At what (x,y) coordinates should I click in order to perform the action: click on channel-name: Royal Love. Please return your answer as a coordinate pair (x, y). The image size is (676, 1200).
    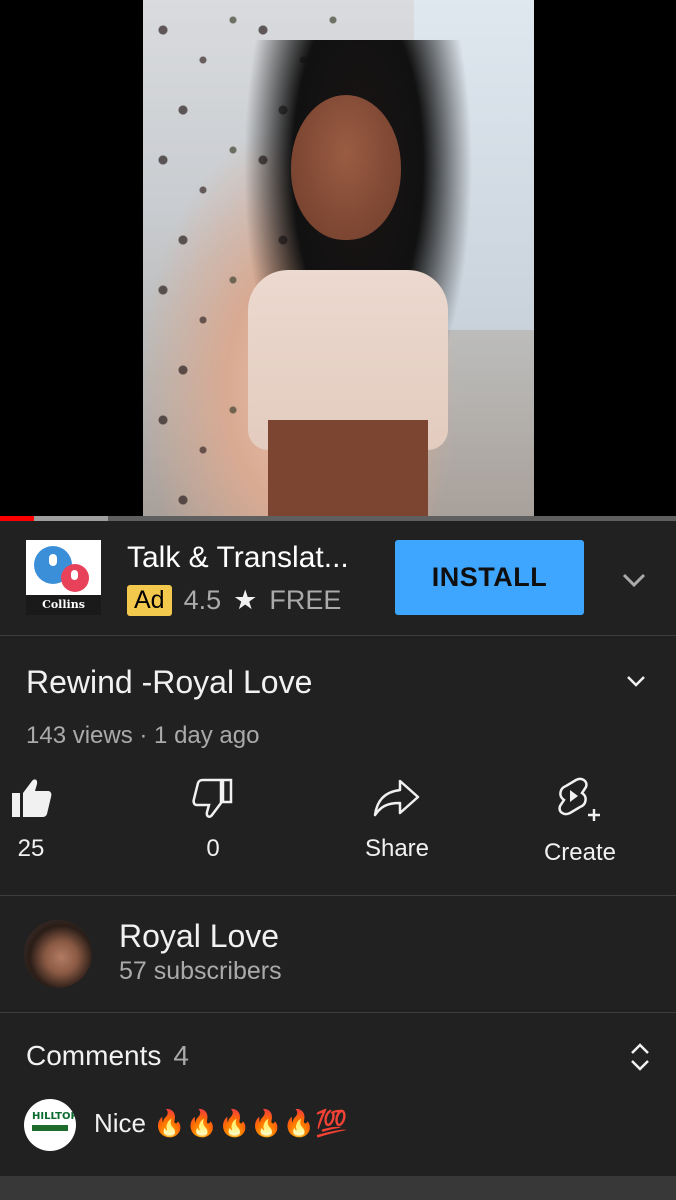
    Looking at the image, I should click on (199, 936).